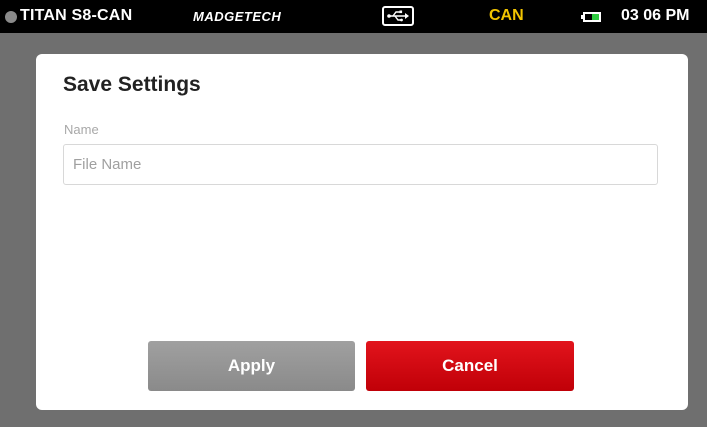  Describe the element at coordinates (506, 15) in the screenshot. I see `mode-indicator: CAN` at that location.